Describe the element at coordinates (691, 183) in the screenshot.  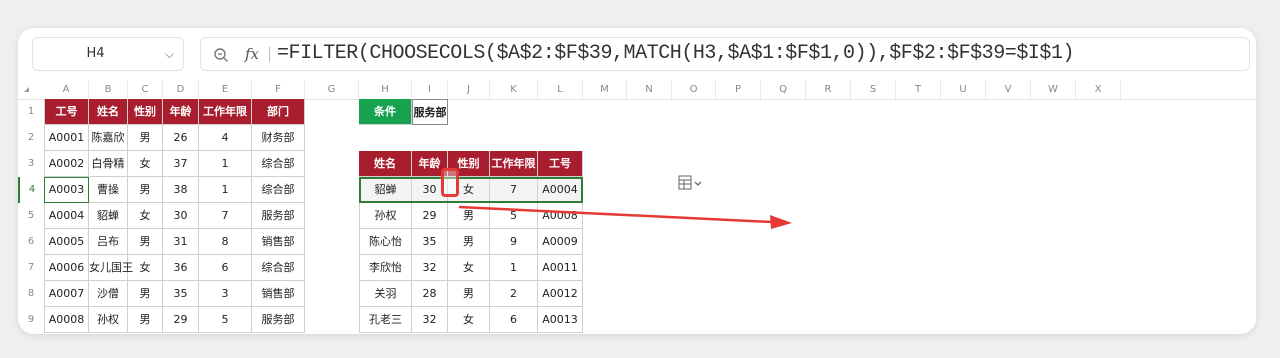
I see `paste-options-icon` at that location.